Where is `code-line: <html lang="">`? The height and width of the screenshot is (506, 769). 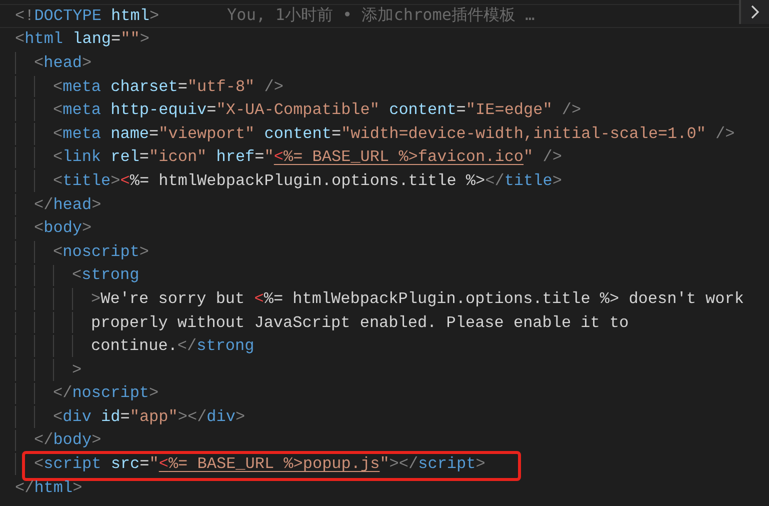
code-line: <html lang=""> is located at coordinates (82, 39).